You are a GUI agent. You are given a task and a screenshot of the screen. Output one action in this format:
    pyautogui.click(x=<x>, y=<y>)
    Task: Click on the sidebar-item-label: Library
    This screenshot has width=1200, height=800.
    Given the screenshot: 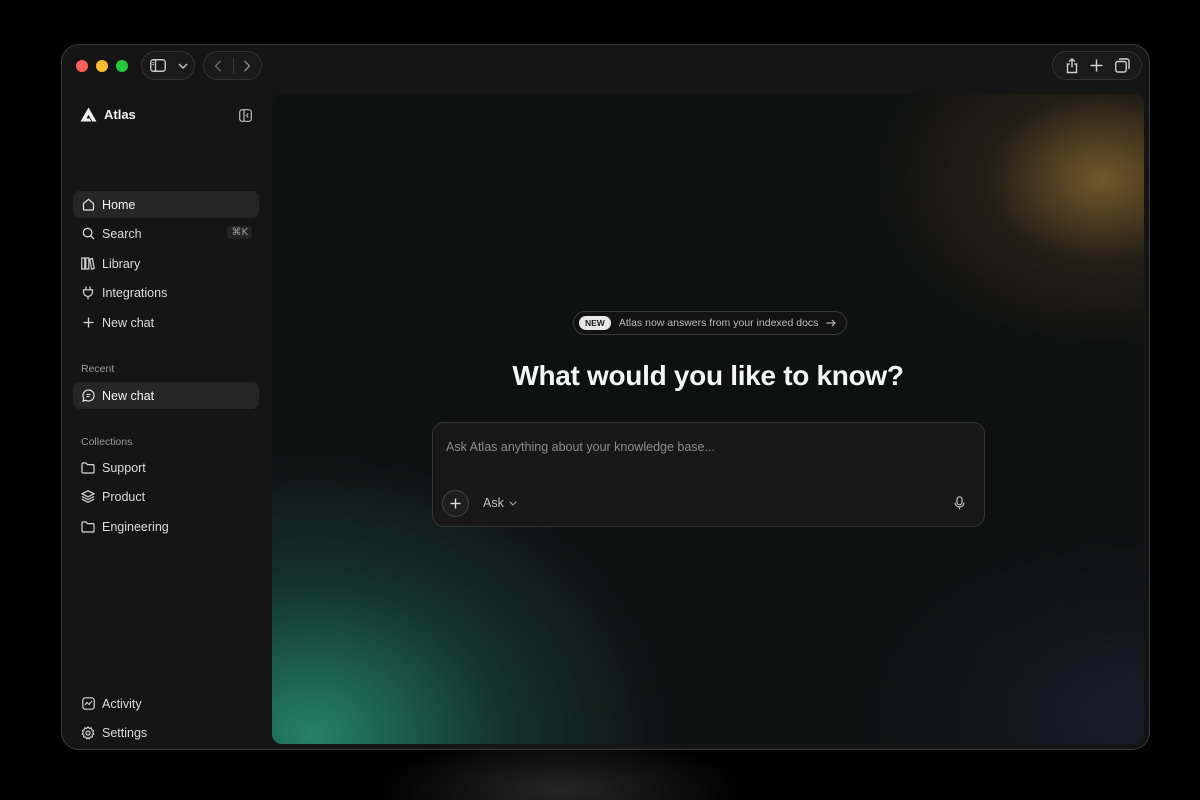 What is the action you would take?
    pyautogui.click(x=121, y=263)
    